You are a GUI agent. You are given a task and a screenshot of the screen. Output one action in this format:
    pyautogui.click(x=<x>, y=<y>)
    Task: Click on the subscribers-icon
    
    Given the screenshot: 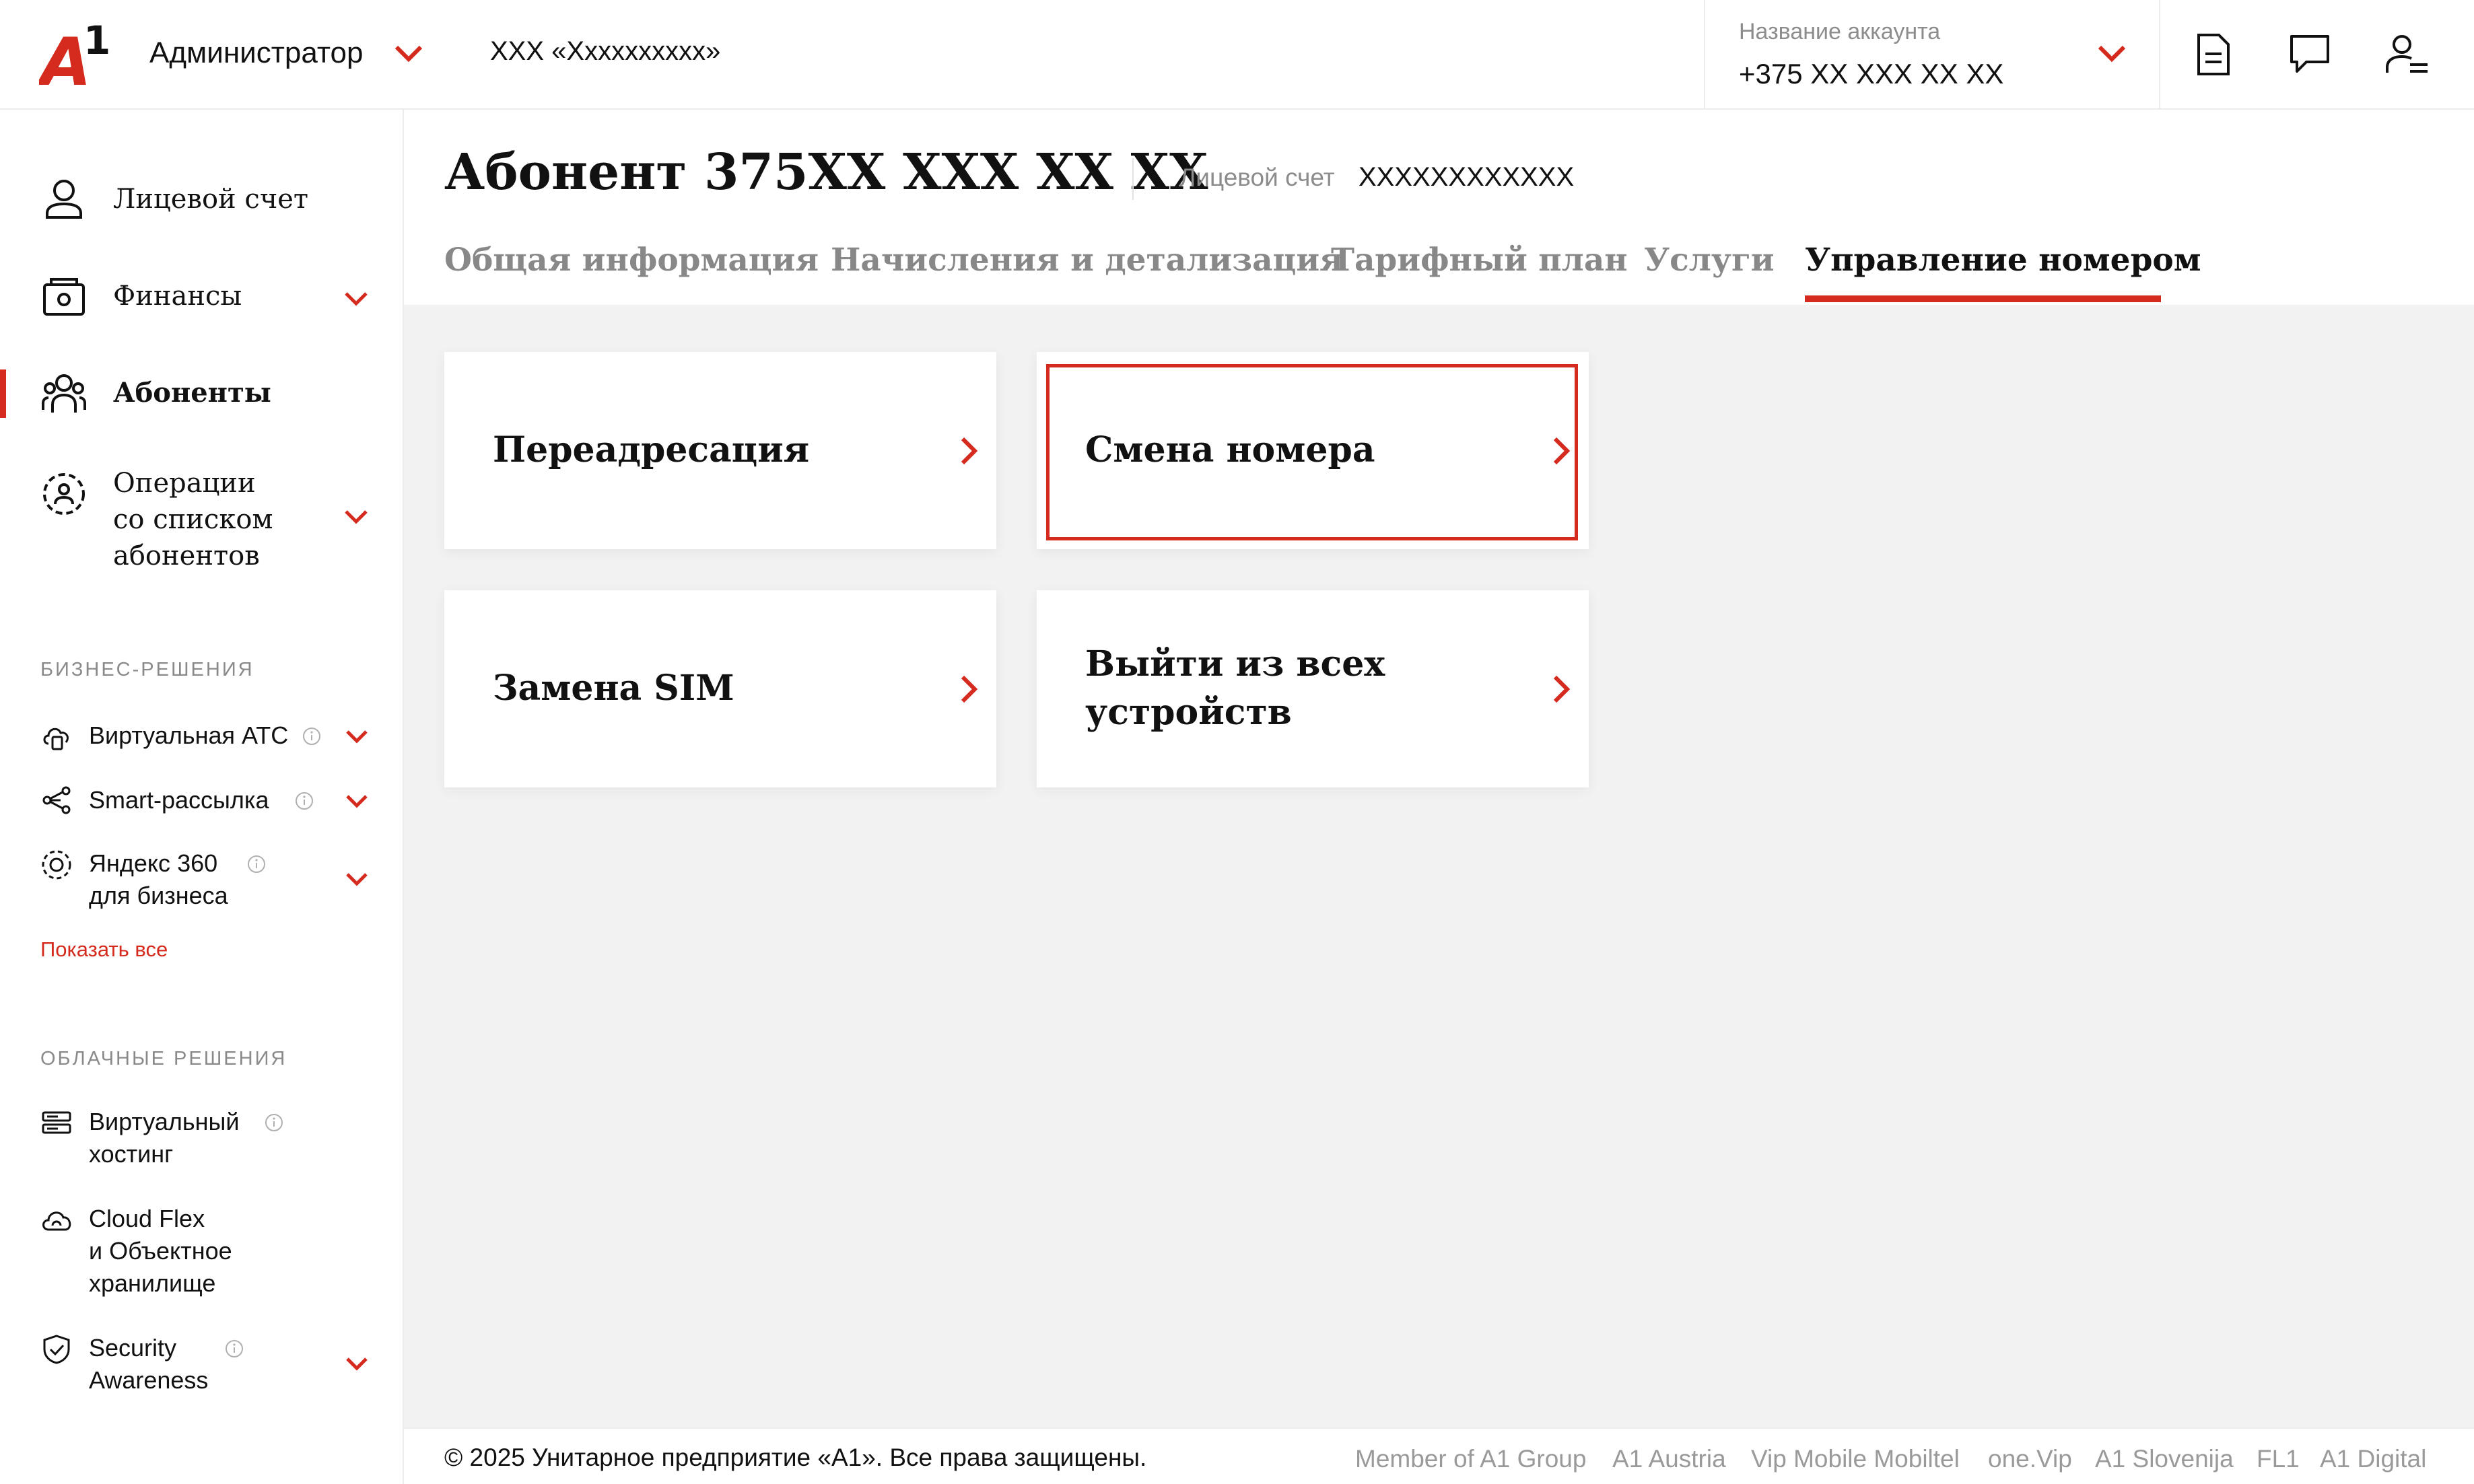 What is the action you would take?
    pyautogui.click(x=64, y=394)
    